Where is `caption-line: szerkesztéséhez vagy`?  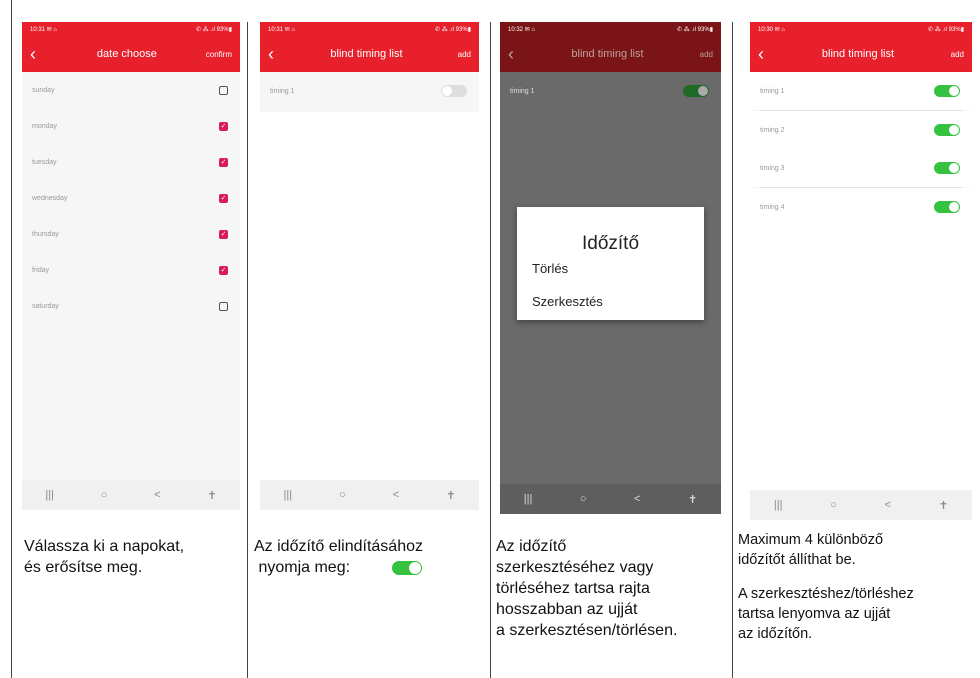
caption-line: szerkesztéséhez vagy is located at coordinates (575, 567).